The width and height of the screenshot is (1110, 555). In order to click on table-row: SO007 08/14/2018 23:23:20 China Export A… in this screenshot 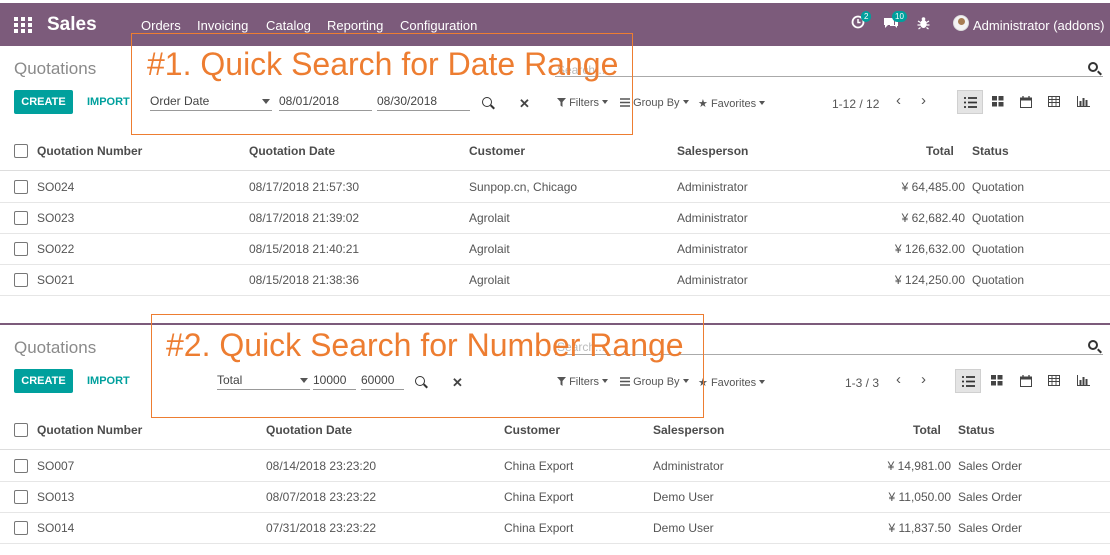, I will do `click(555, 466)`.